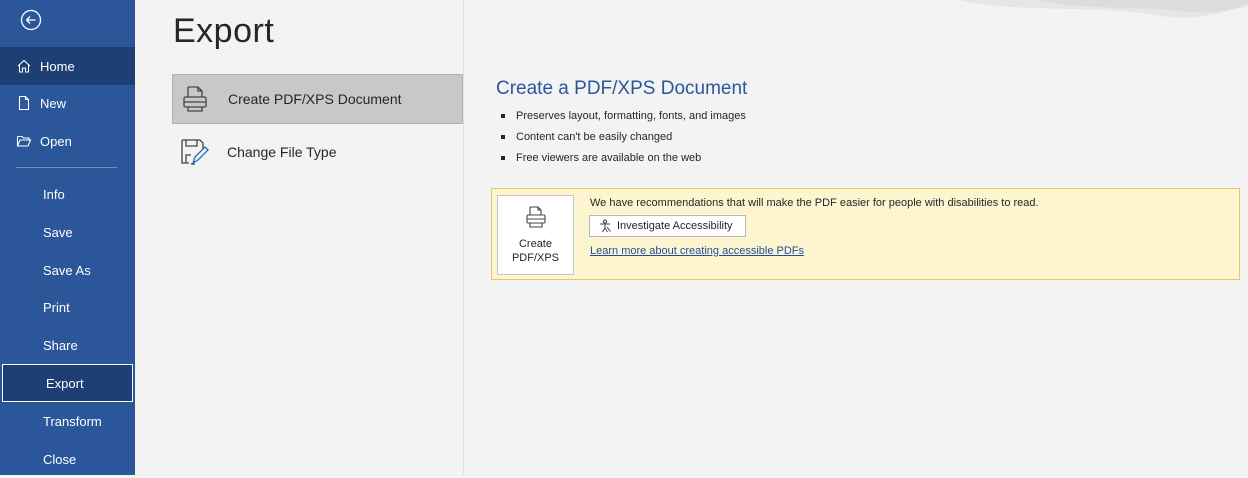 This screenshot has width=1248, height=478. What do you see at coordinates (224, 31) in the screenshot?
I see `page-title: Export` at bounding box center [224, 31].